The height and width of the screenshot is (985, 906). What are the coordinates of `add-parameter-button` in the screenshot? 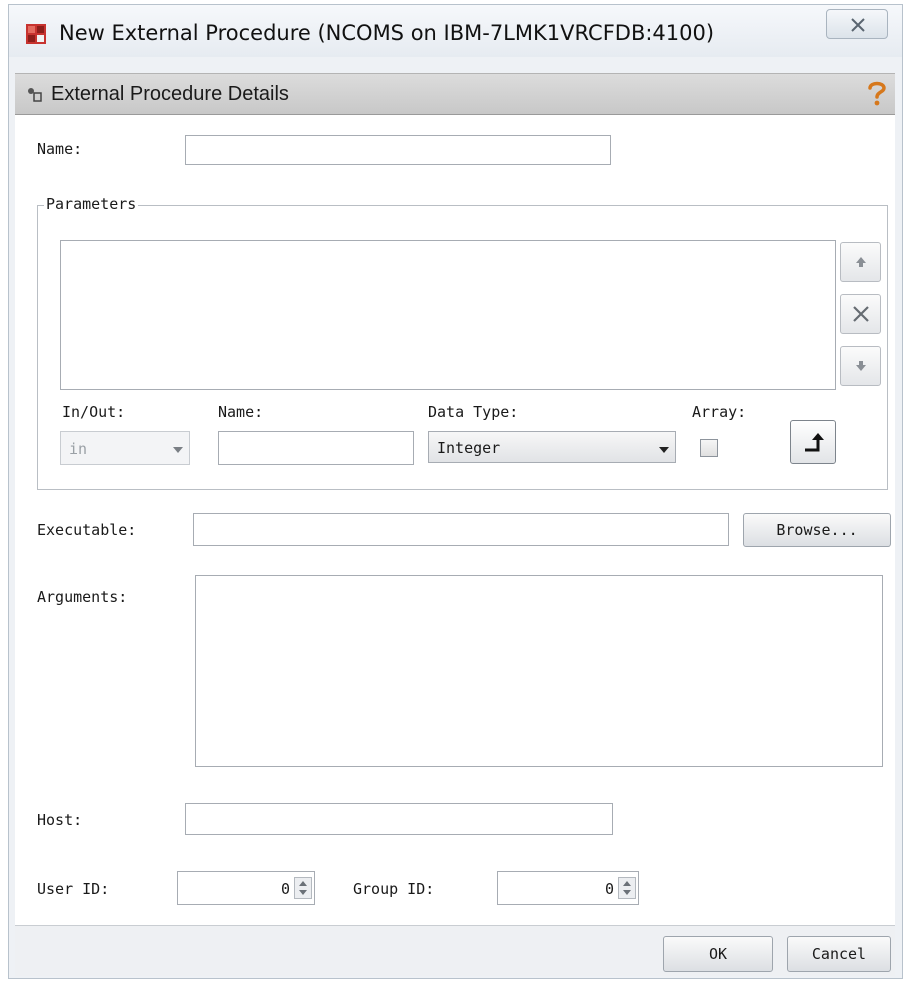 It's located at (813, 442).